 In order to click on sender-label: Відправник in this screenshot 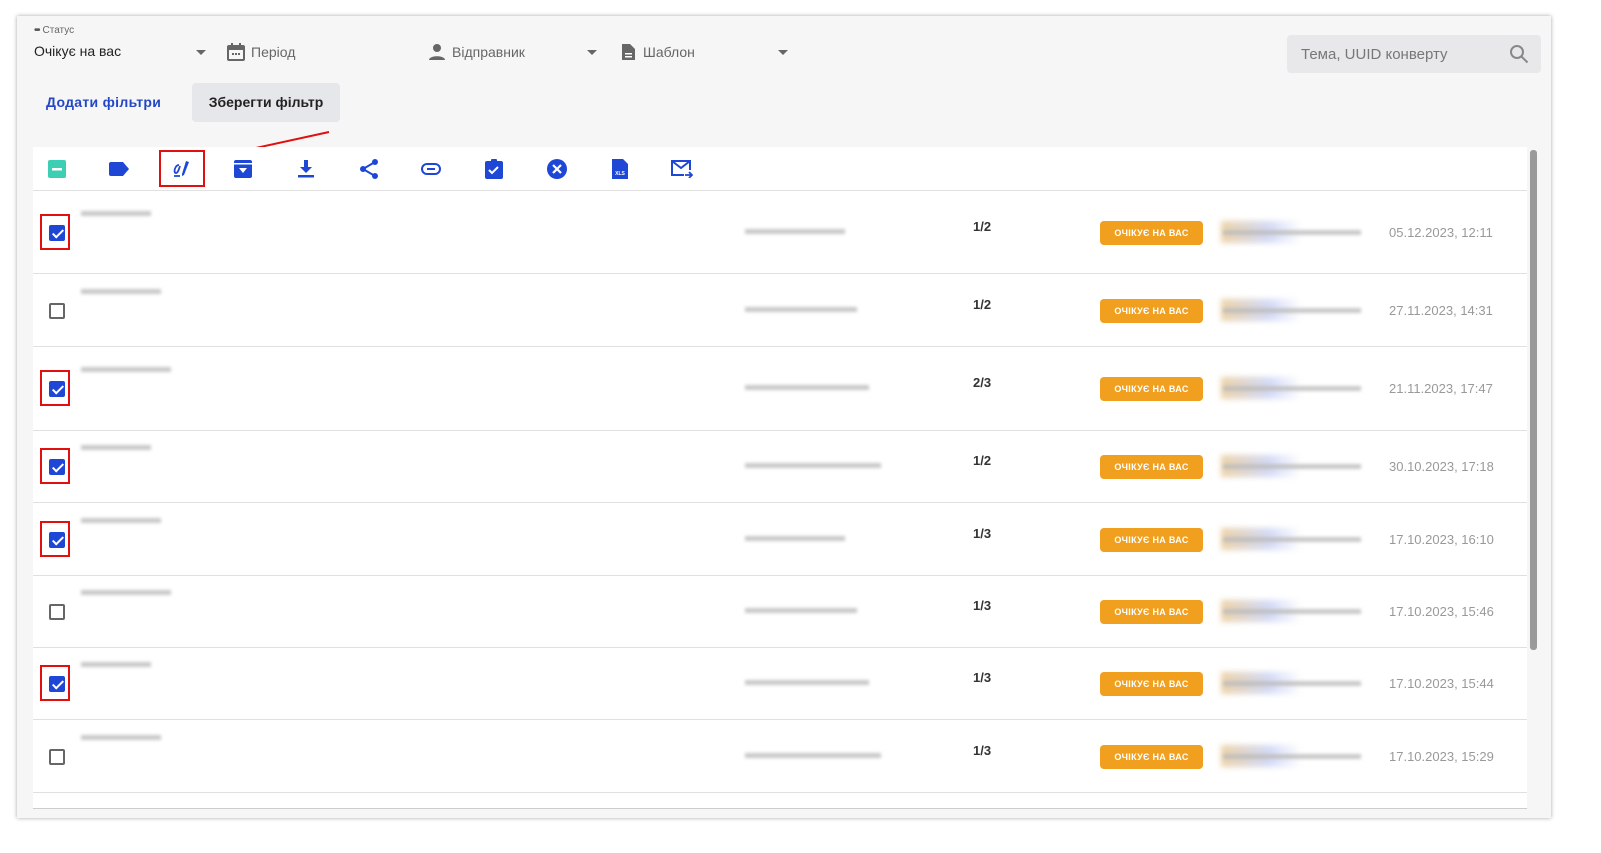, I will do `click(488, 52)`.